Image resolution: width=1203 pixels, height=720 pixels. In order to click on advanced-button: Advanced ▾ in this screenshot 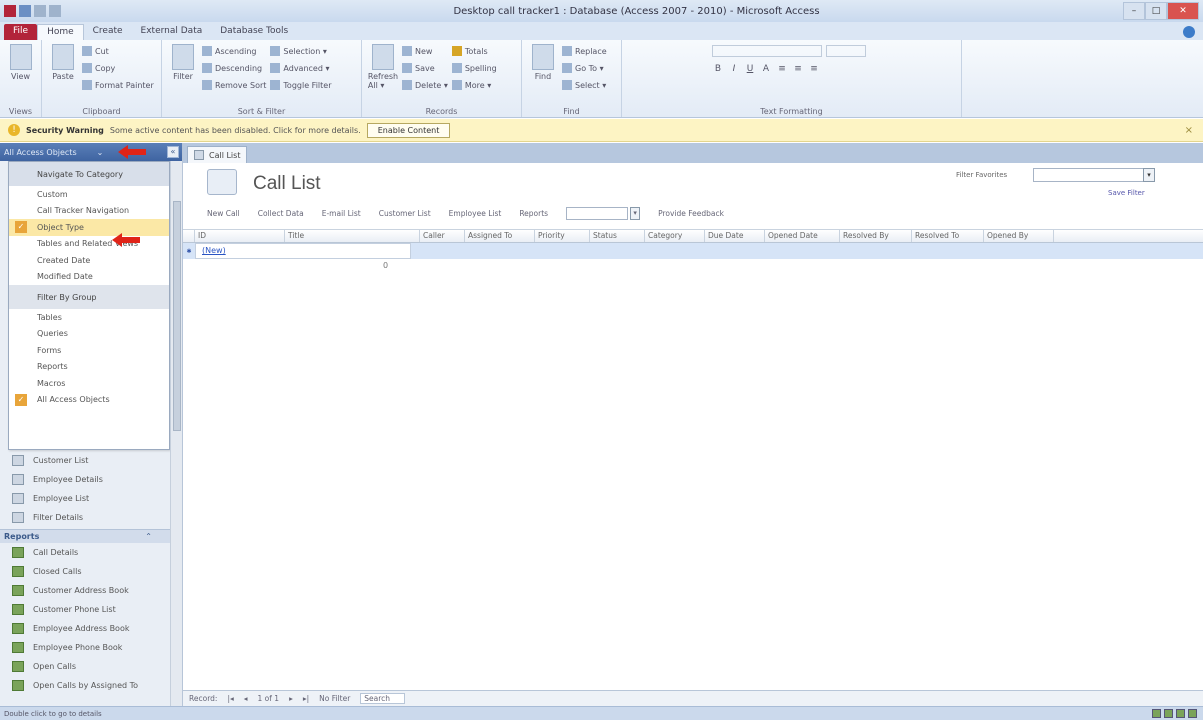, I will do `click(300, 68)`.